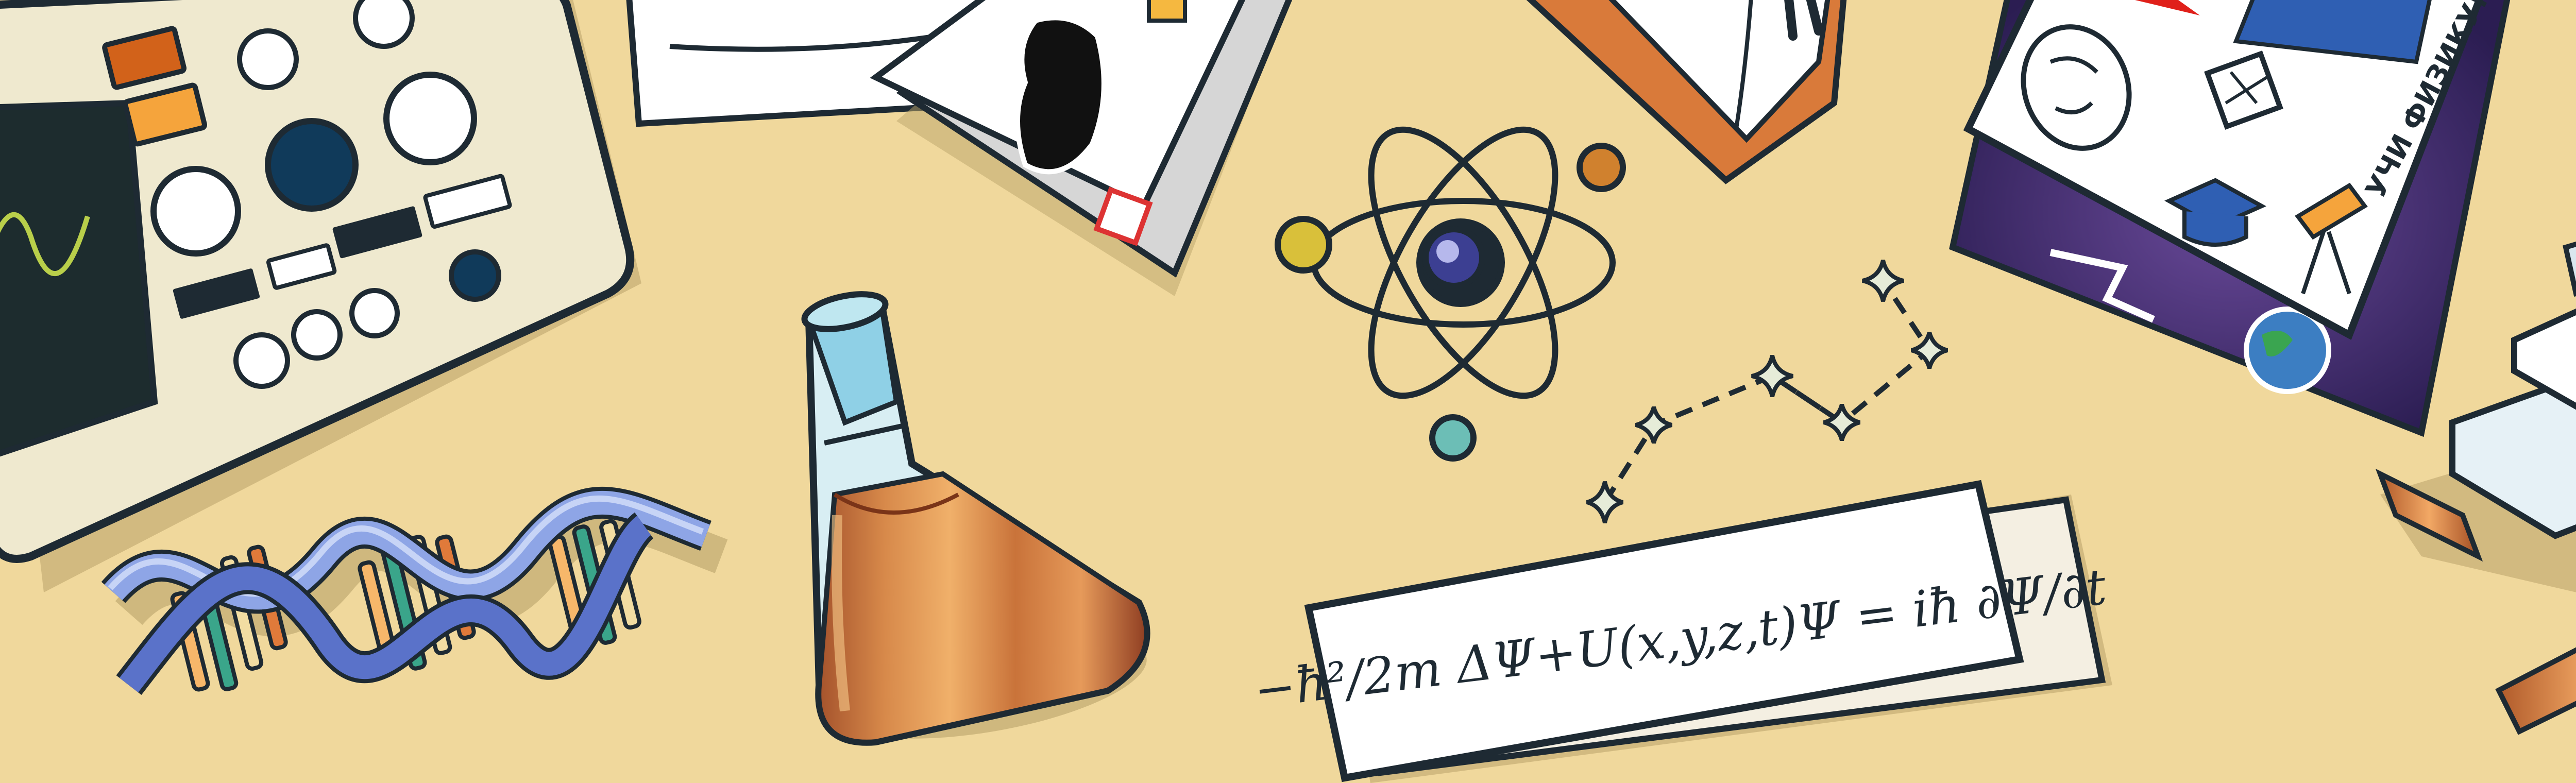 This screenshot has width=2576, height=783. What do you see at coordinates (1451, 294) in the screenshot?
I see `atom-icon` at bounding box center [1451, 294].